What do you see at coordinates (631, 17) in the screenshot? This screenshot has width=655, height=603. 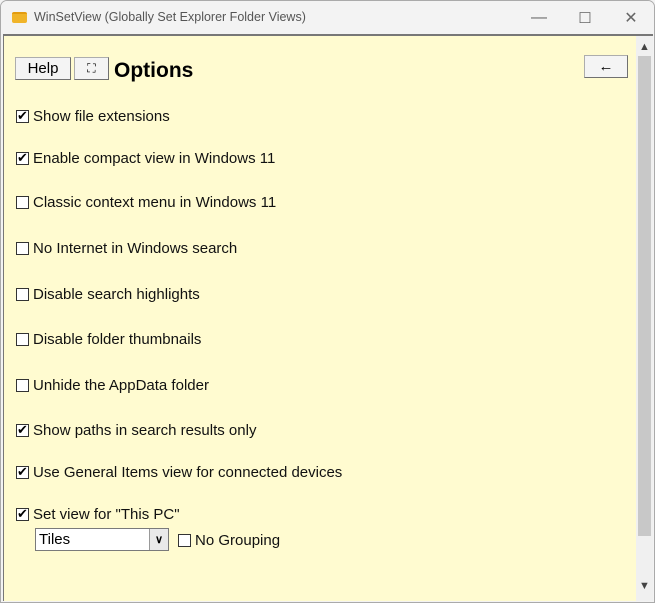 I see `close-button: ✕` at bounding box center [631, 17].